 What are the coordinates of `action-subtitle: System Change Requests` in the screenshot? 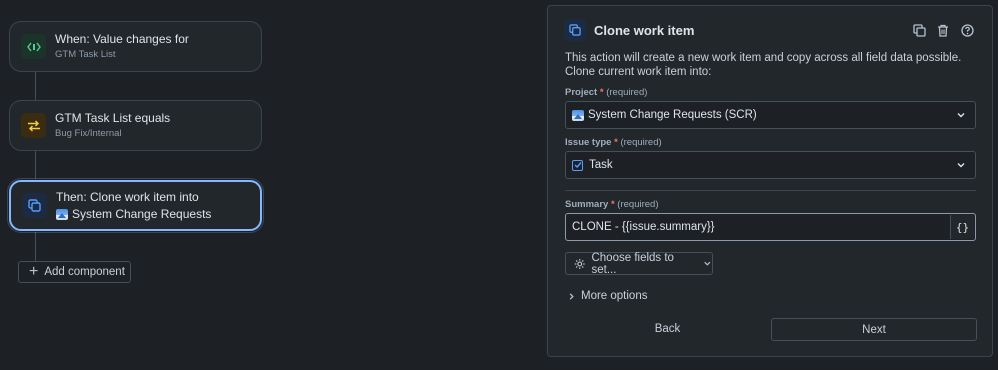 It's located at (142, 213).